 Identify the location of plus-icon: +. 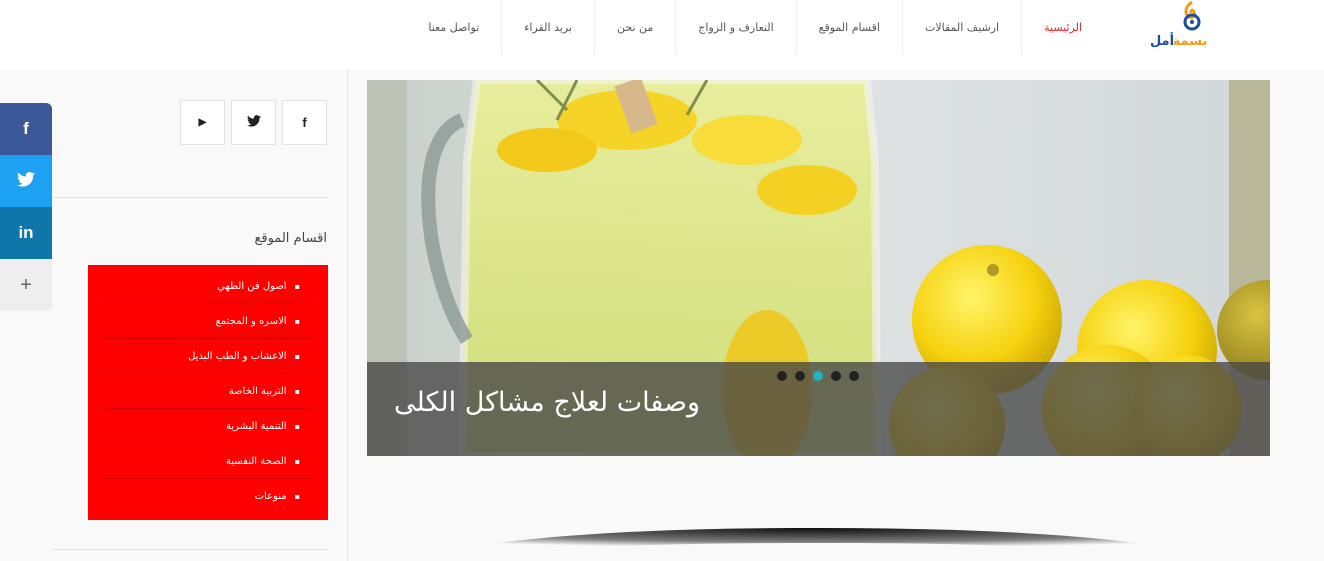
(26, 284).